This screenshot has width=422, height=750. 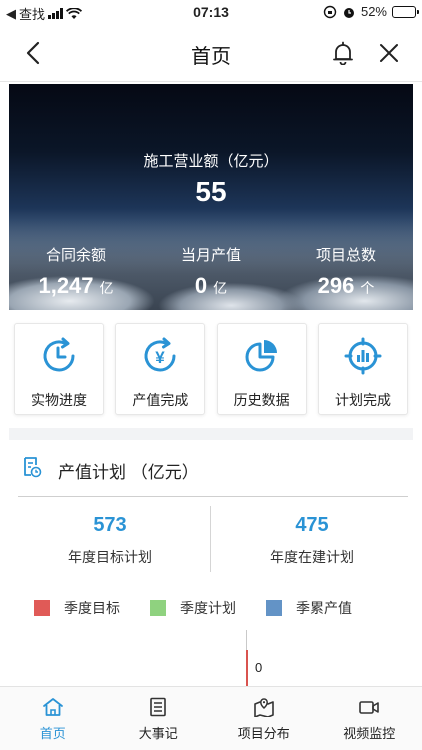 I want to click on plan-annual-construction: 475 年度在建计划, so click(x=312, y=540).